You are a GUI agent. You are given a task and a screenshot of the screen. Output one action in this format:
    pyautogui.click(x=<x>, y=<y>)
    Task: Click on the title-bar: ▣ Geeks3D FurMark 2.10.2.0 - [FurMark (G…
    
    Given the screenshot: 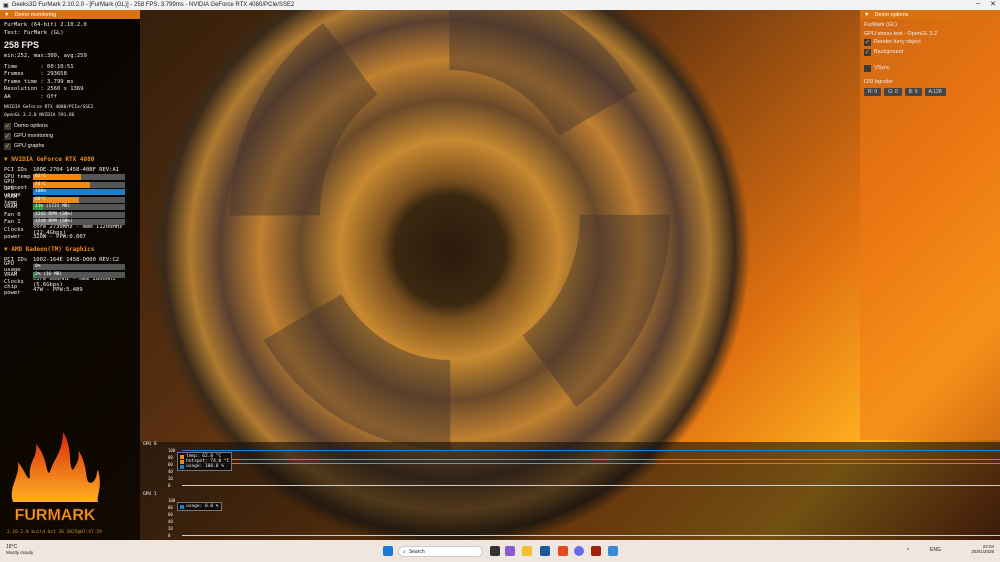 What is the action you would take?
    pyautogui.click(x=500, y=5)
    